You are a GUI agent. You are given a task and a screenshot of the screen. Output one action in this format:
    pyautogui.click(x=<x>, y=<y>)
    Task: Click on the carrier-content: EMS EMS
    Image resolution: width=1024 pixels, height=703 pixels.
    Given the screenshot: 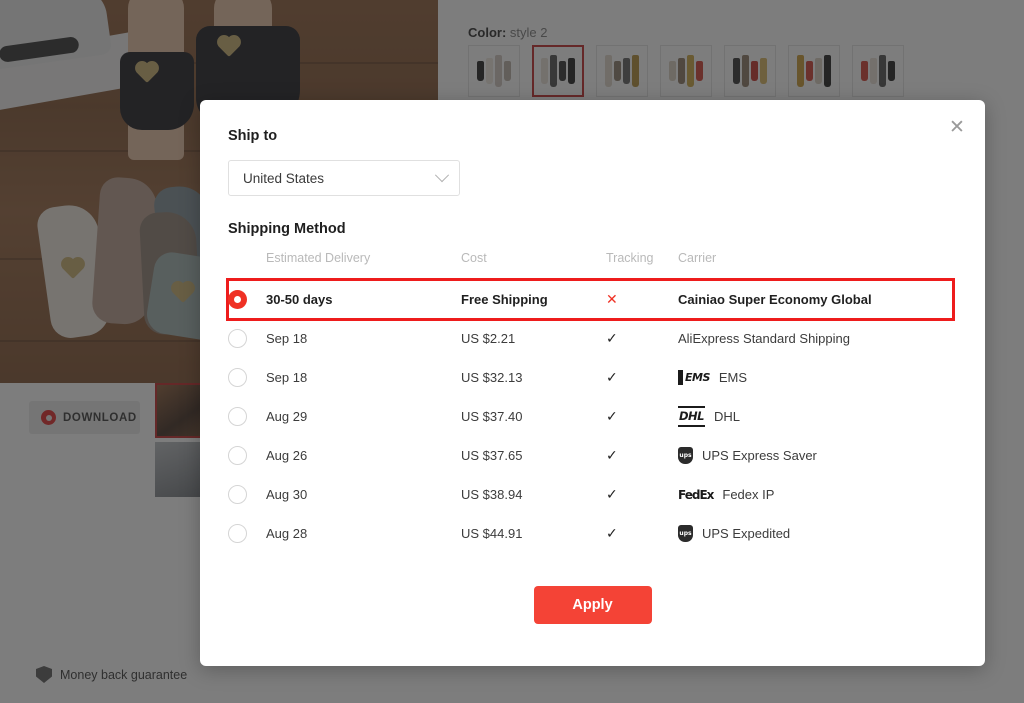 What is the action you would take?
    pyautogui.click(x=815, y=377)
    